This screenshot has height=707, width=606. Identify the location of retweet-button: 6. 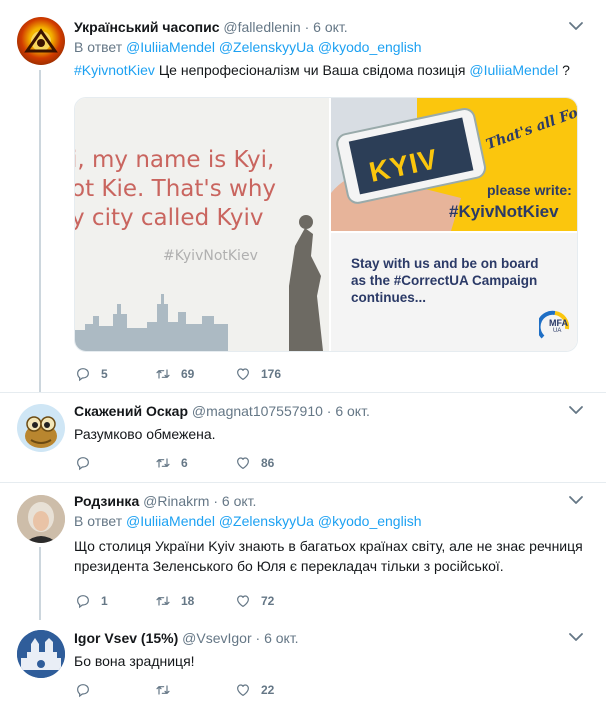
(194, 463).